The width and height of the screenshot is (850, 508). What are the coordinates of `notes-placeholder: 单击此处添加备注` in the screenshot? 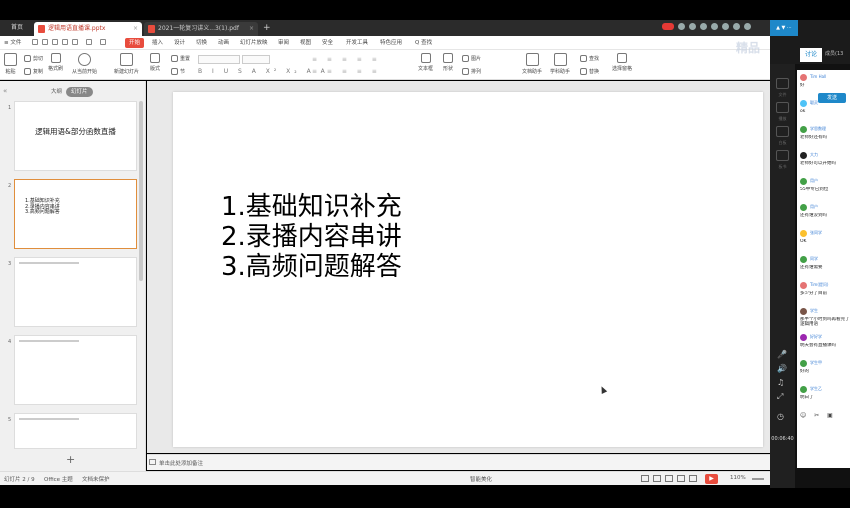 It's located at (181, 463).